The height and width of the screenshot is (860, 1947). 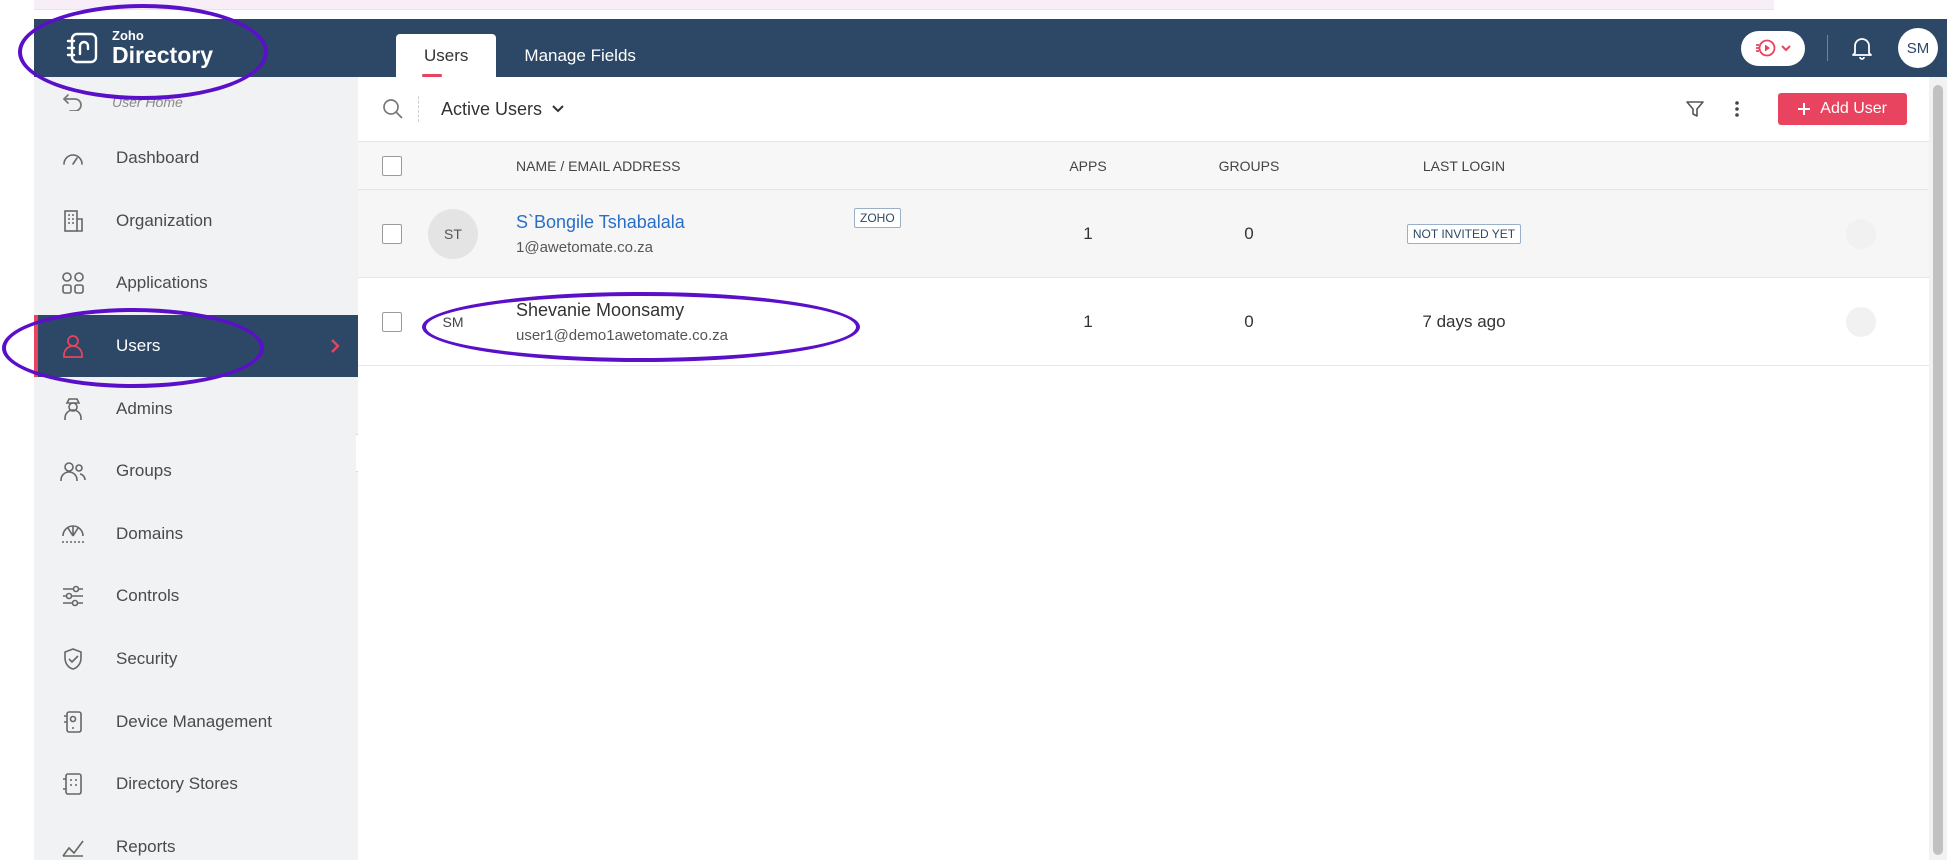 What do you see at coordinates (128, 35) in the screenshot?
I see `logo-brand: Zoho` at bounding box center [128, 35].